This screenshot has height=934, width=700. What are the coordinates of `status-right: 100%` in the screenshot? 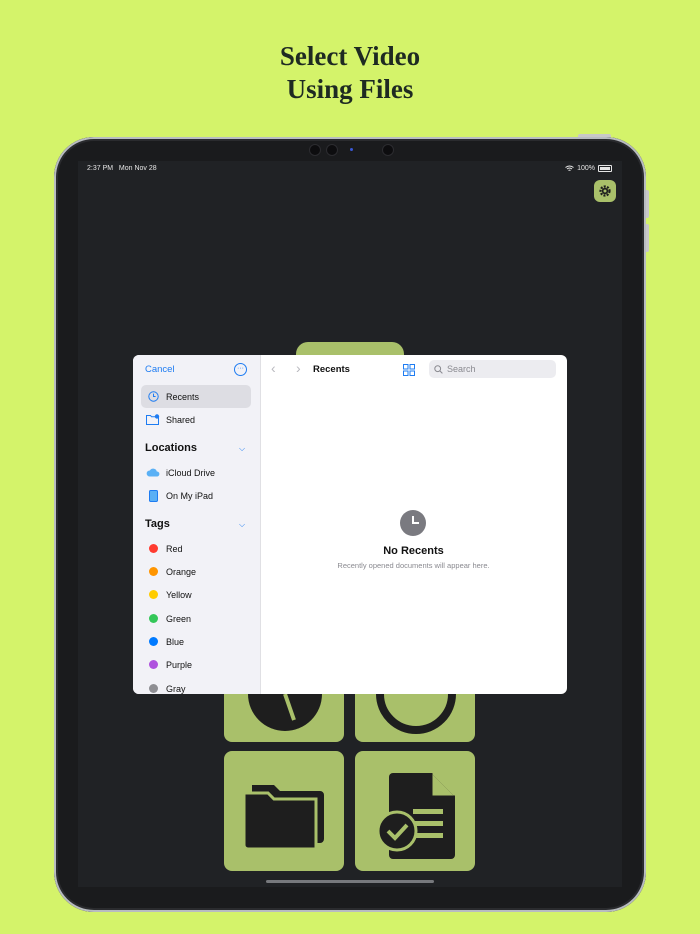 It's located at (588, 168).